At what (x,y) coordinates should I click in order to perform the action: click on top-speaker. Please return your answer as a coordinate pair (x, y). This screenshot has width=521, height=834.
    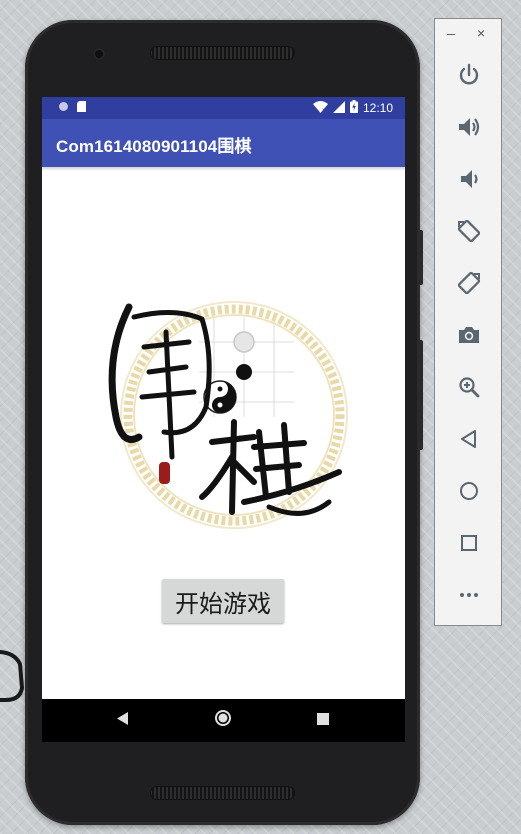
    Looking at the image, I should click on (222, 53).